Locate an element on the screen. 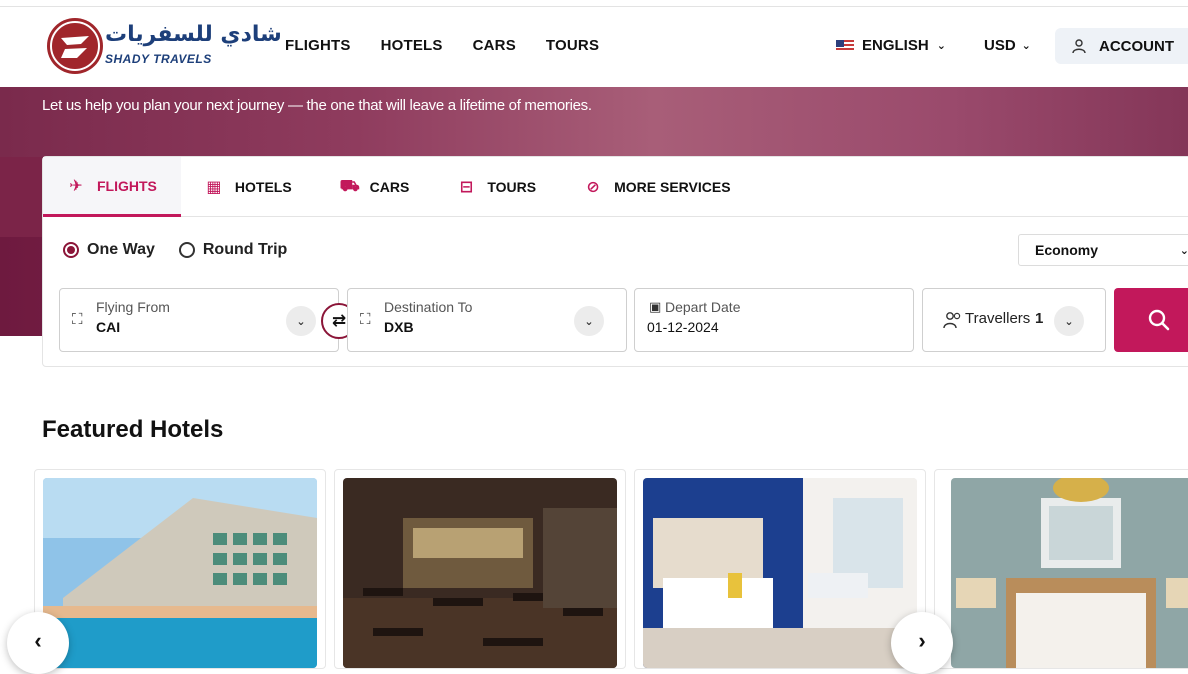 Image resolution: width=1188 pixels, height=674 pixels. tab-label: HOTELS is located at coordinates (263, 187).